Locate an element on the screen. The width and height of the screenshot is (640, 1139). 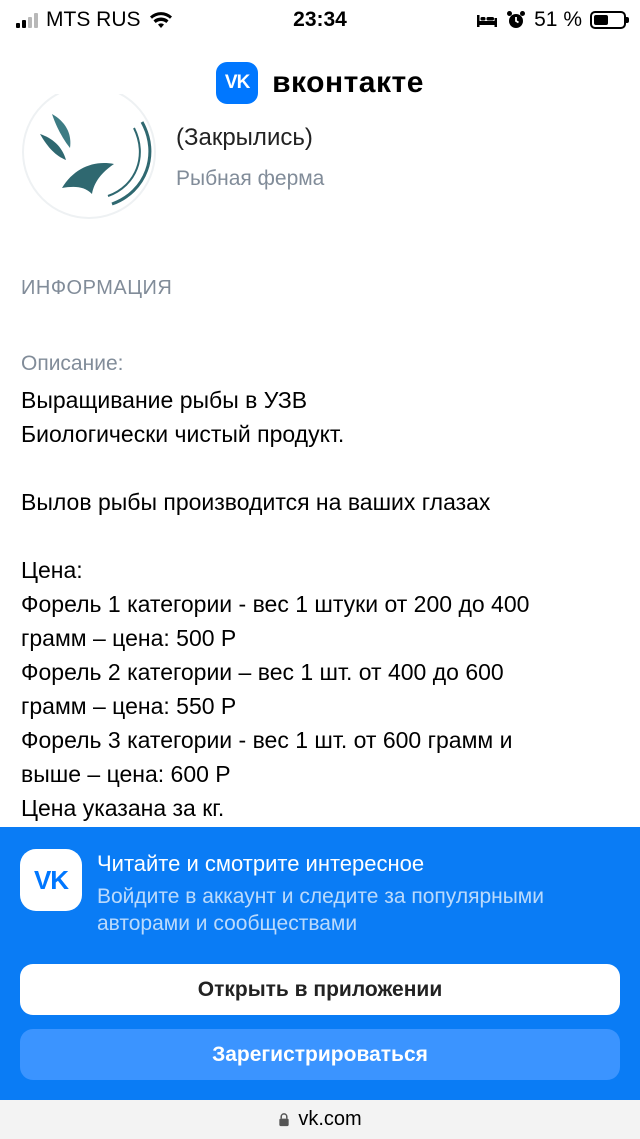
status-bar: MTS RUS 23:34 51 % is located at coordinates (320, 20).